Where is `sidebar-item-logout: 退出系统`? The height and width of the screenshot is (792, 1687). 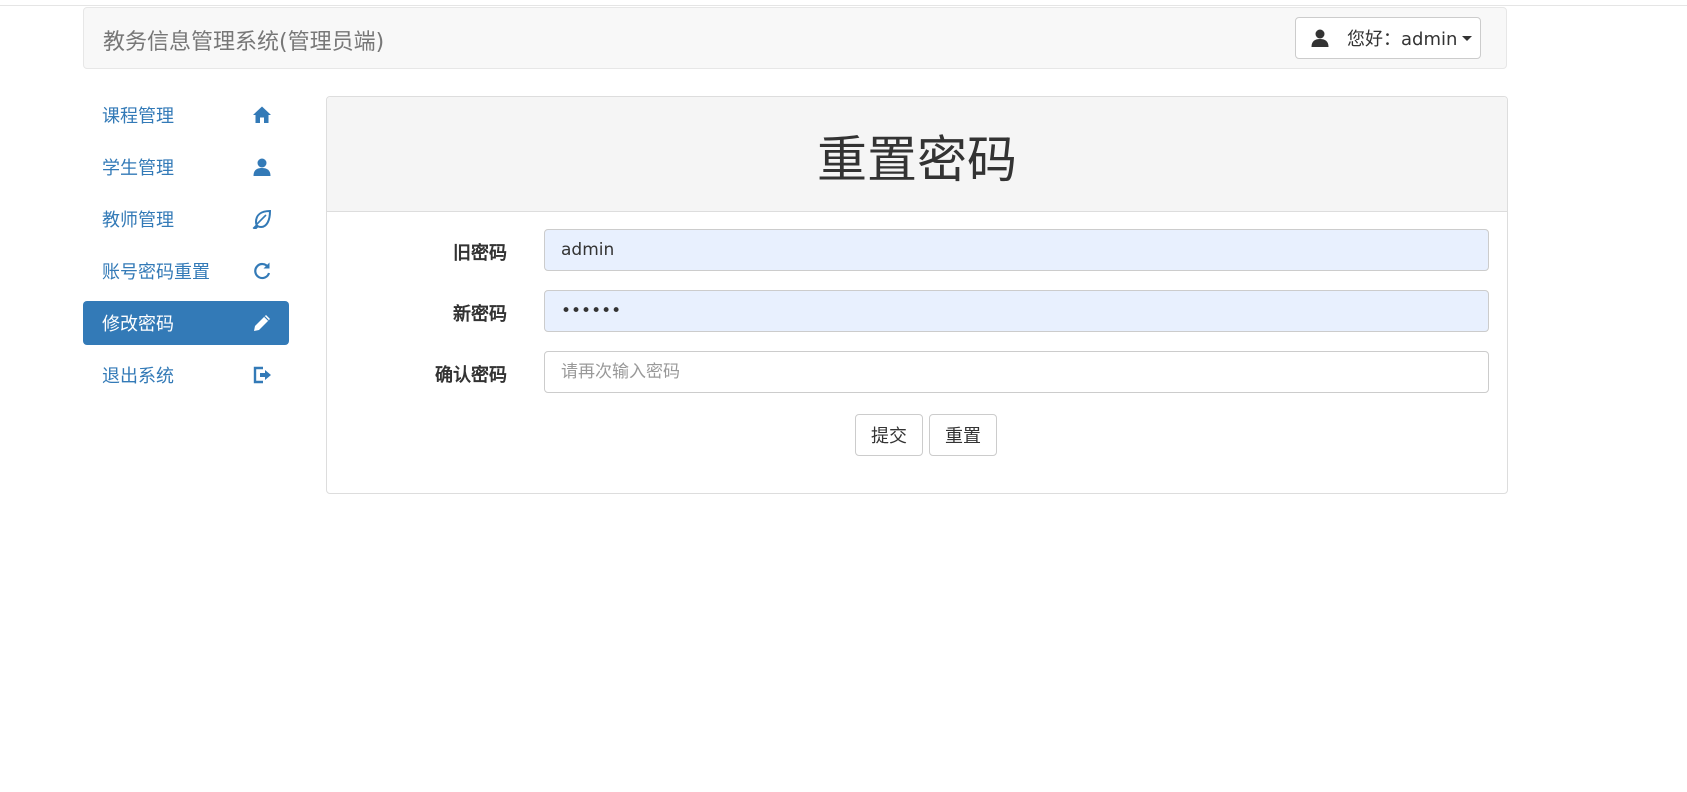 sidebar-item-logout: 退出系统 is located at coordinates (186, 375).